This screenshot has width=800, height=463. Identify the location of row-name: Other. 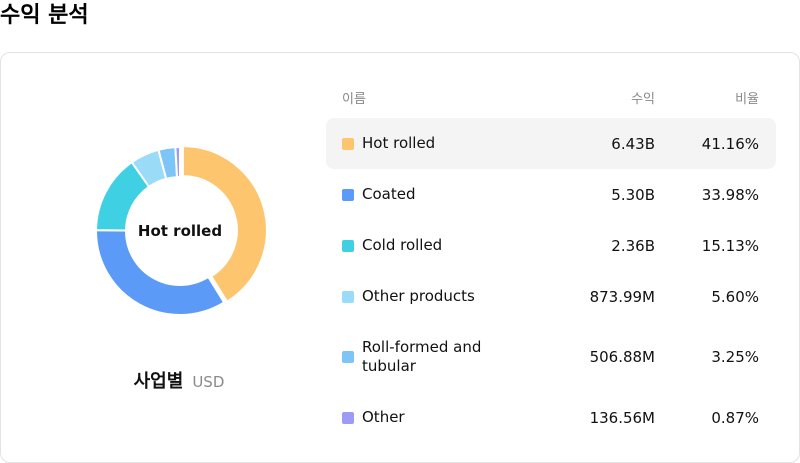
(383, 417).